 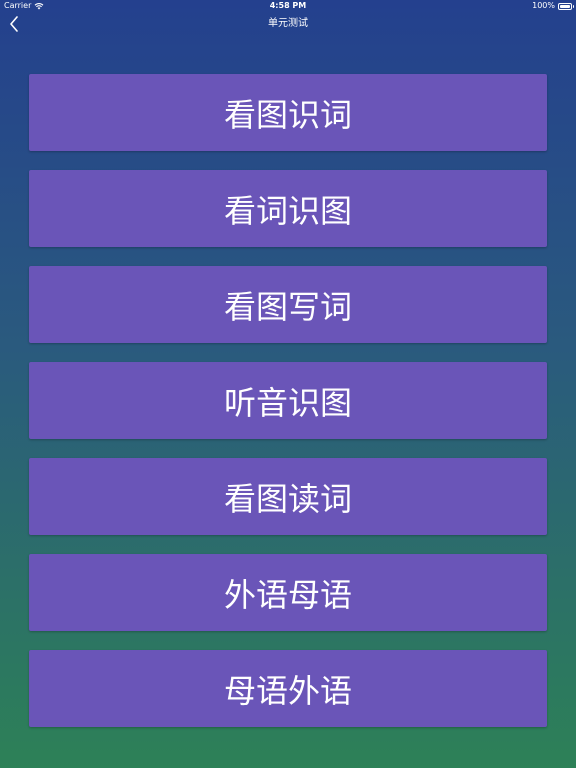 I want to click on status-right: 100%, so click(x=553, y=6).